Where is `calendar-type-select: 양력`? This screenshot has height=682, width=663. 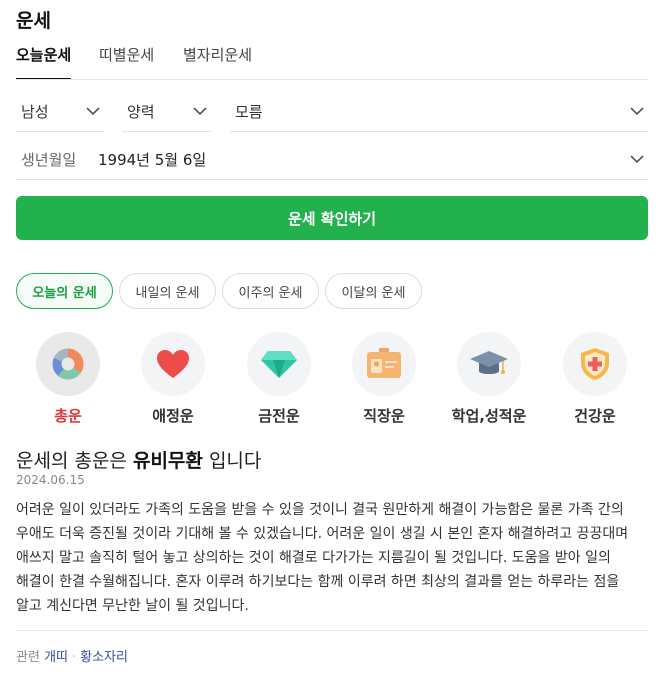
calendar-type-select: 양력 is located at coordinates (166, 112).